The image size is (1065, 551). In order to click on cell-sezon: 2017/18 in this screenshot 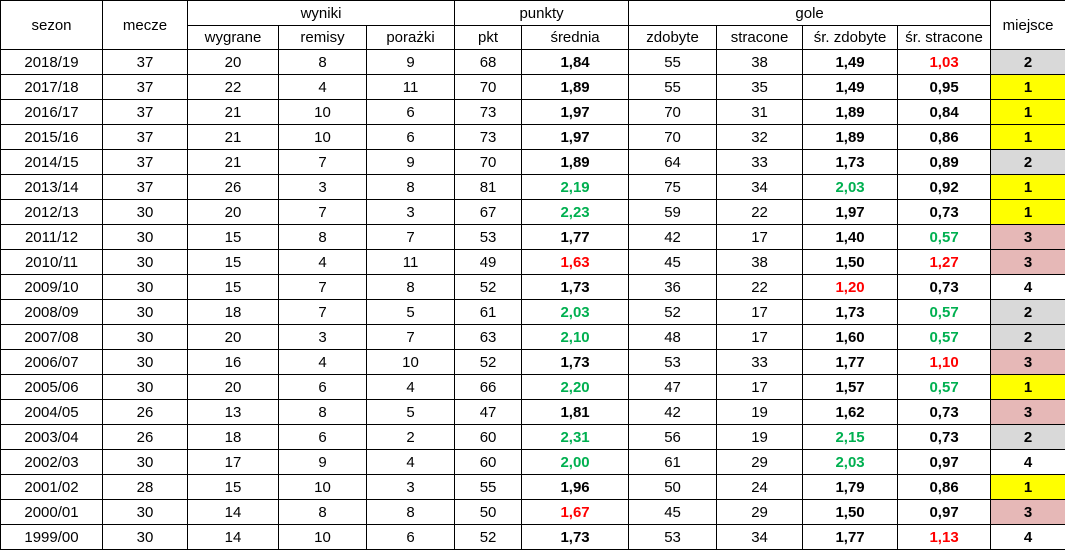, I will do `click(51, 87)`.